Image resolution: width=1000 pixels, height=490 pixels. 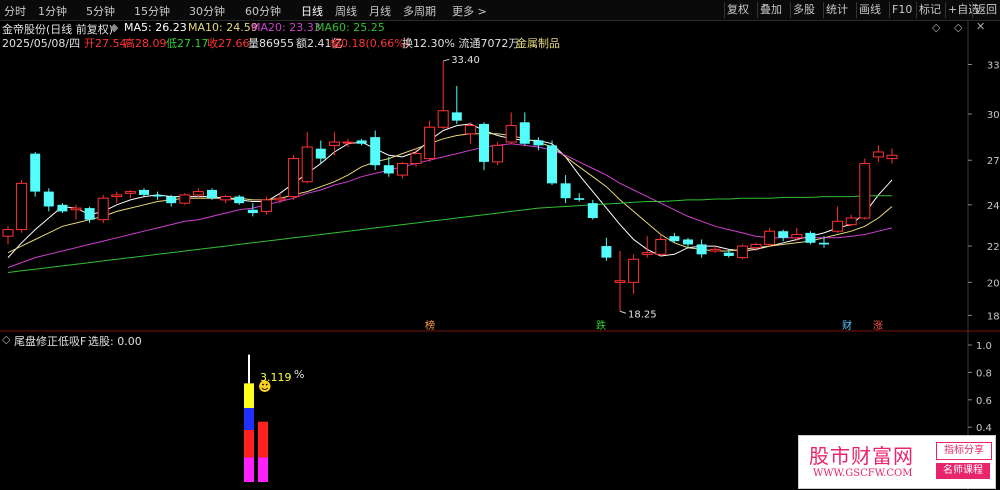 What do you see at coordinates (993, 115) in the screenshot?
I see `price-tick-label-1: 30.2` at bounding box center [993, 115].